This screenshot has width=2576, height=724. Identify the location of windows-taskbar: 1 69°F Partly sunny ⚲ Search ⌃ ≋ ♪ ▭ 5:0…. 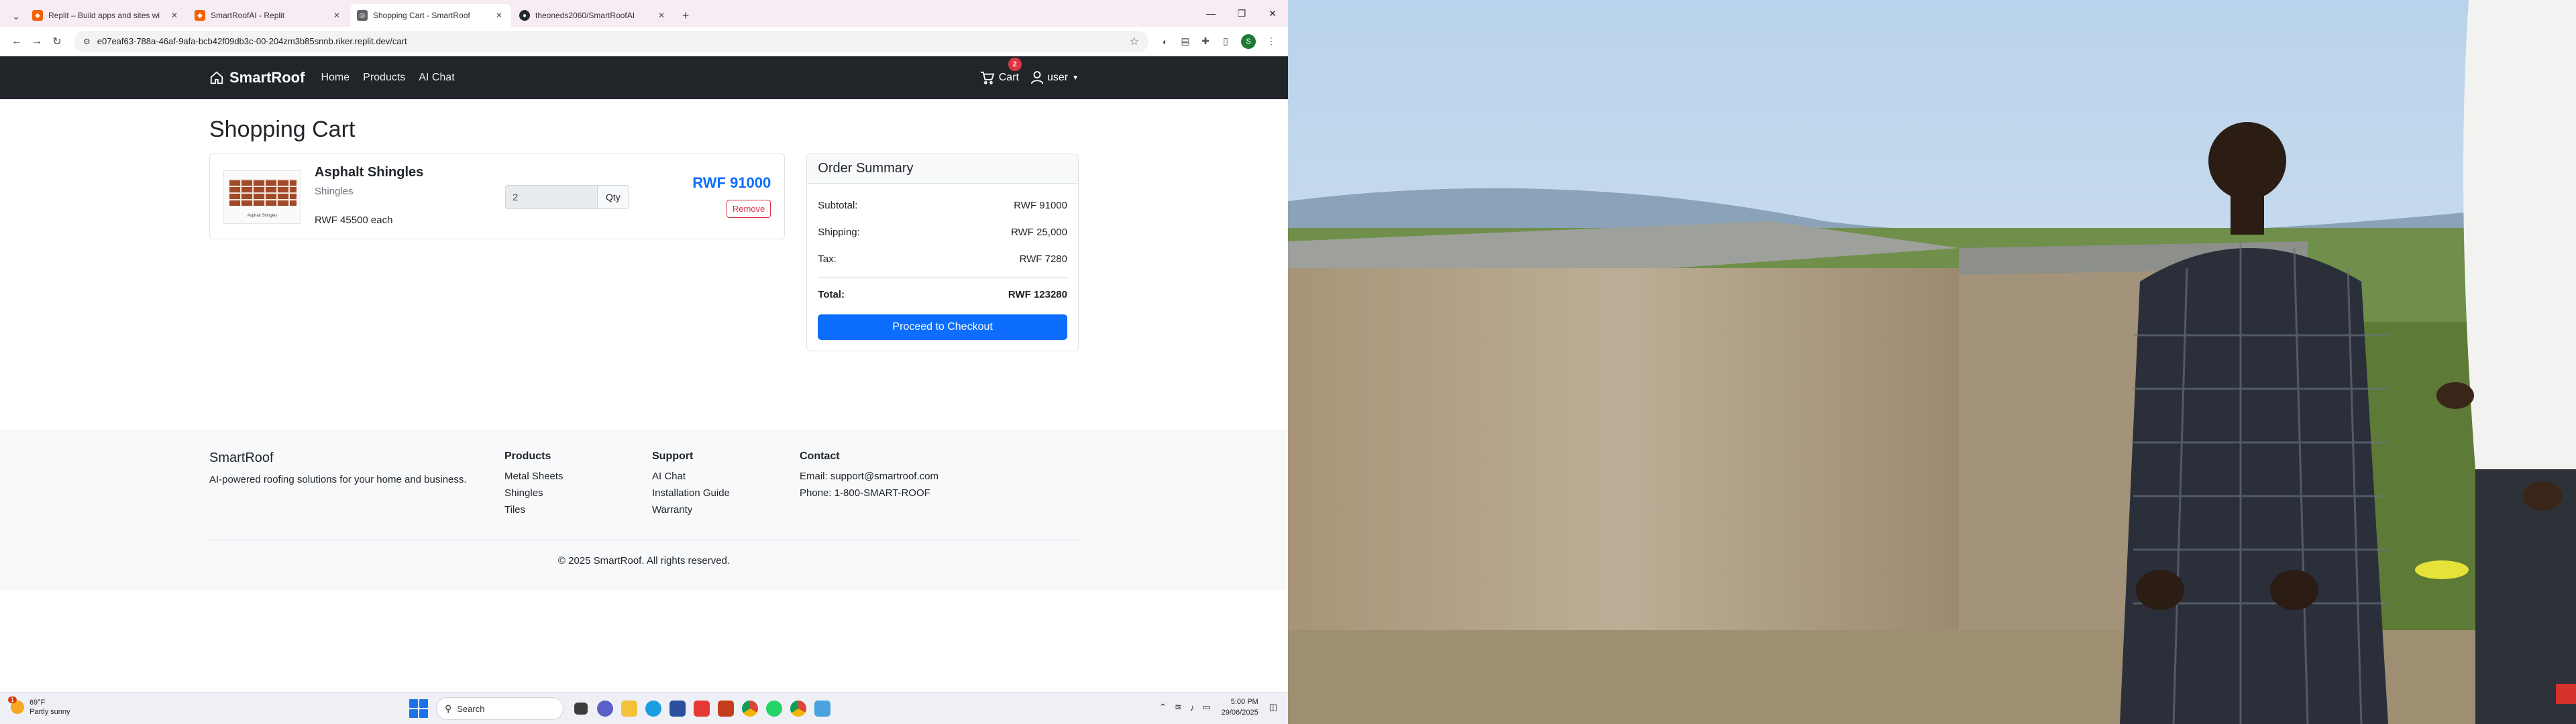
(644, 708).